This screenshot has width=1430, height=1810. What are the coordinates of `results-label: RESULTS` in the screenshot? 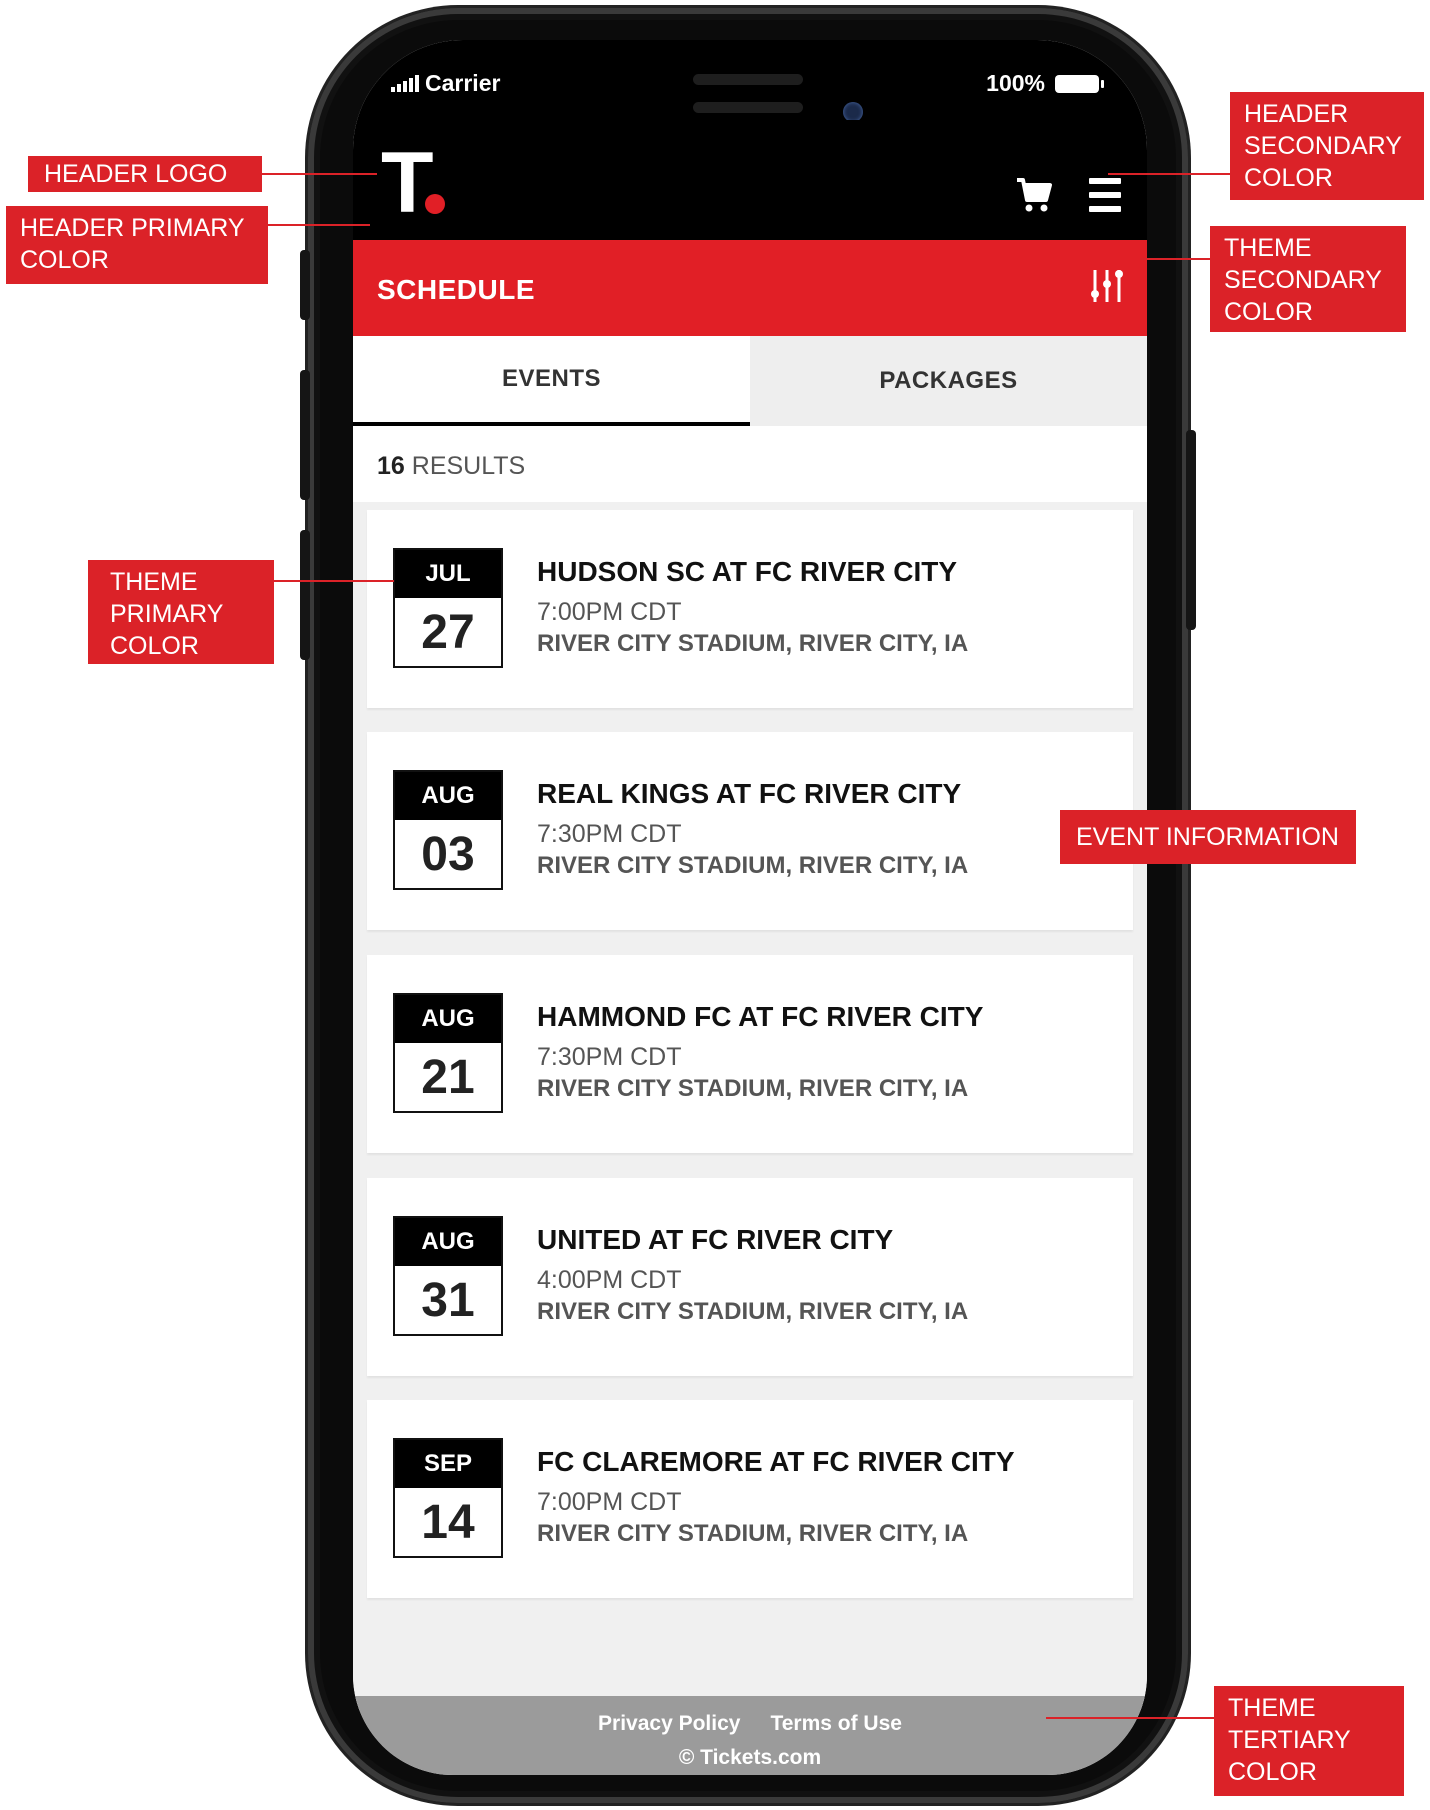 It's located at (468, 466).